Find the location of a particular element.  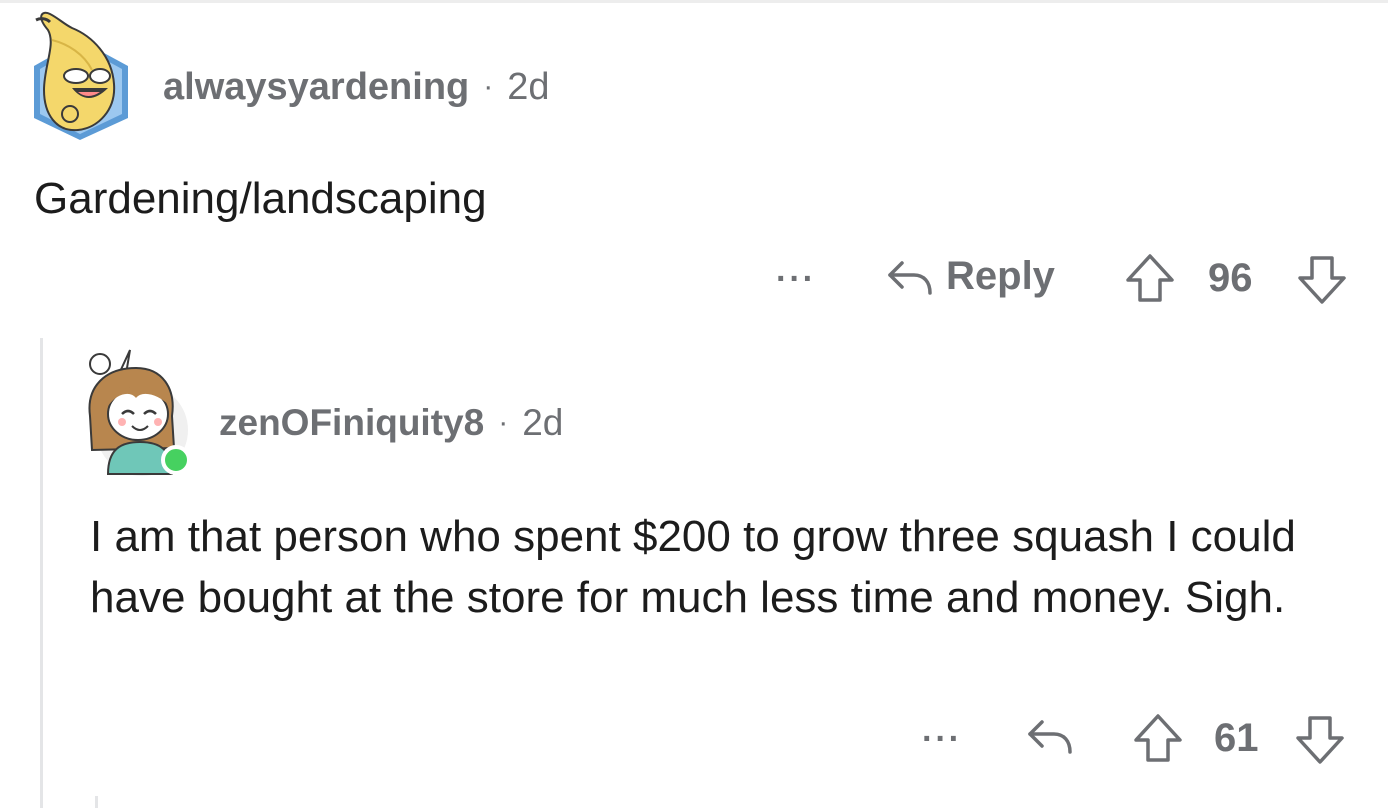

reply-button: Reply is located at coordinates (969, 276).